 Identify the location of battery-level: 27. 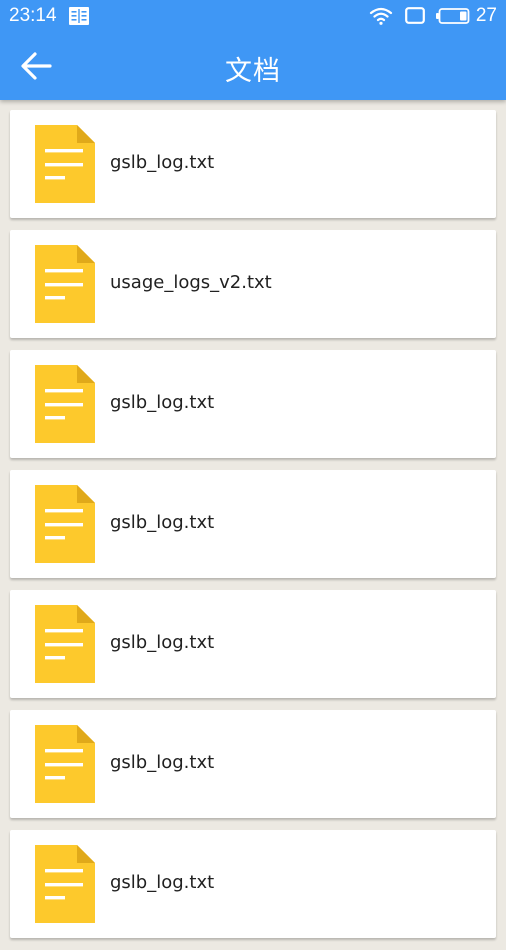
(486, 15).